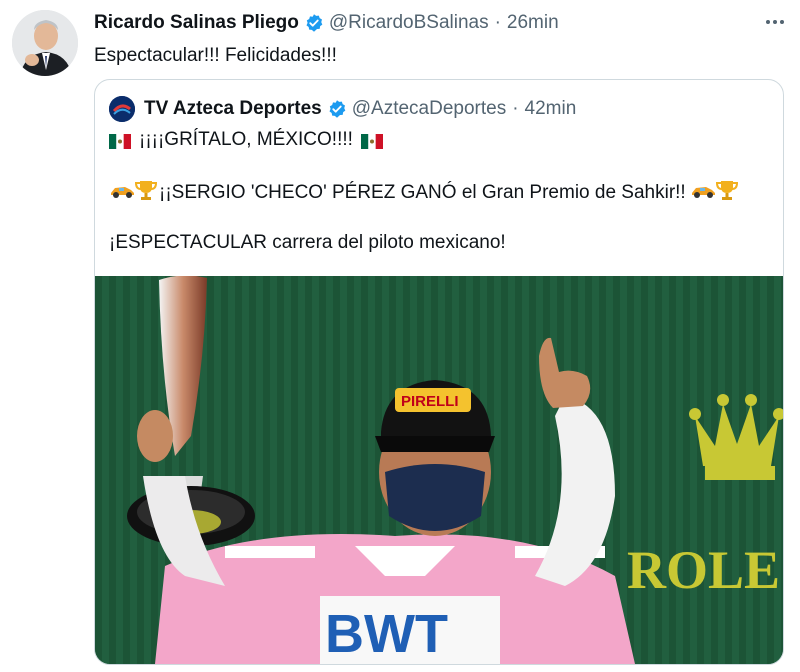 The width and height of the screenshot is (800, 672). I want to click on avatar, so click(45, 43).